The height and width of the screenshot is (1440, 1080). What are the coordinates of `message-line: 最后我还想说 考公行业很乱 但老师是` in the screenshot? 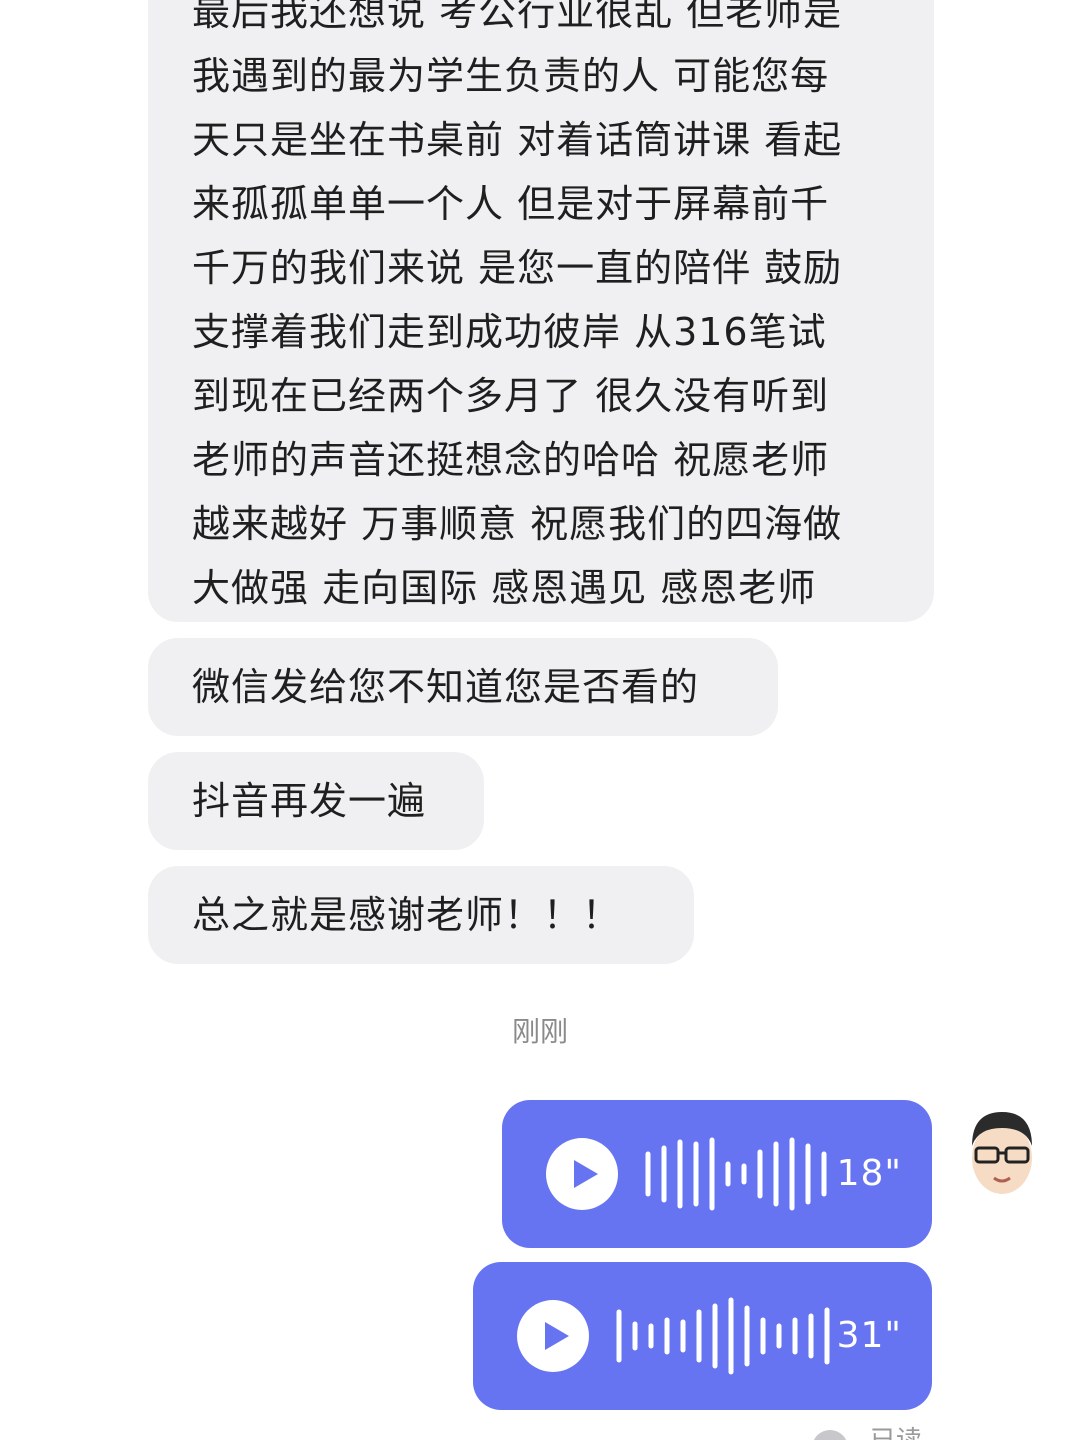 It's located at (517, 17).